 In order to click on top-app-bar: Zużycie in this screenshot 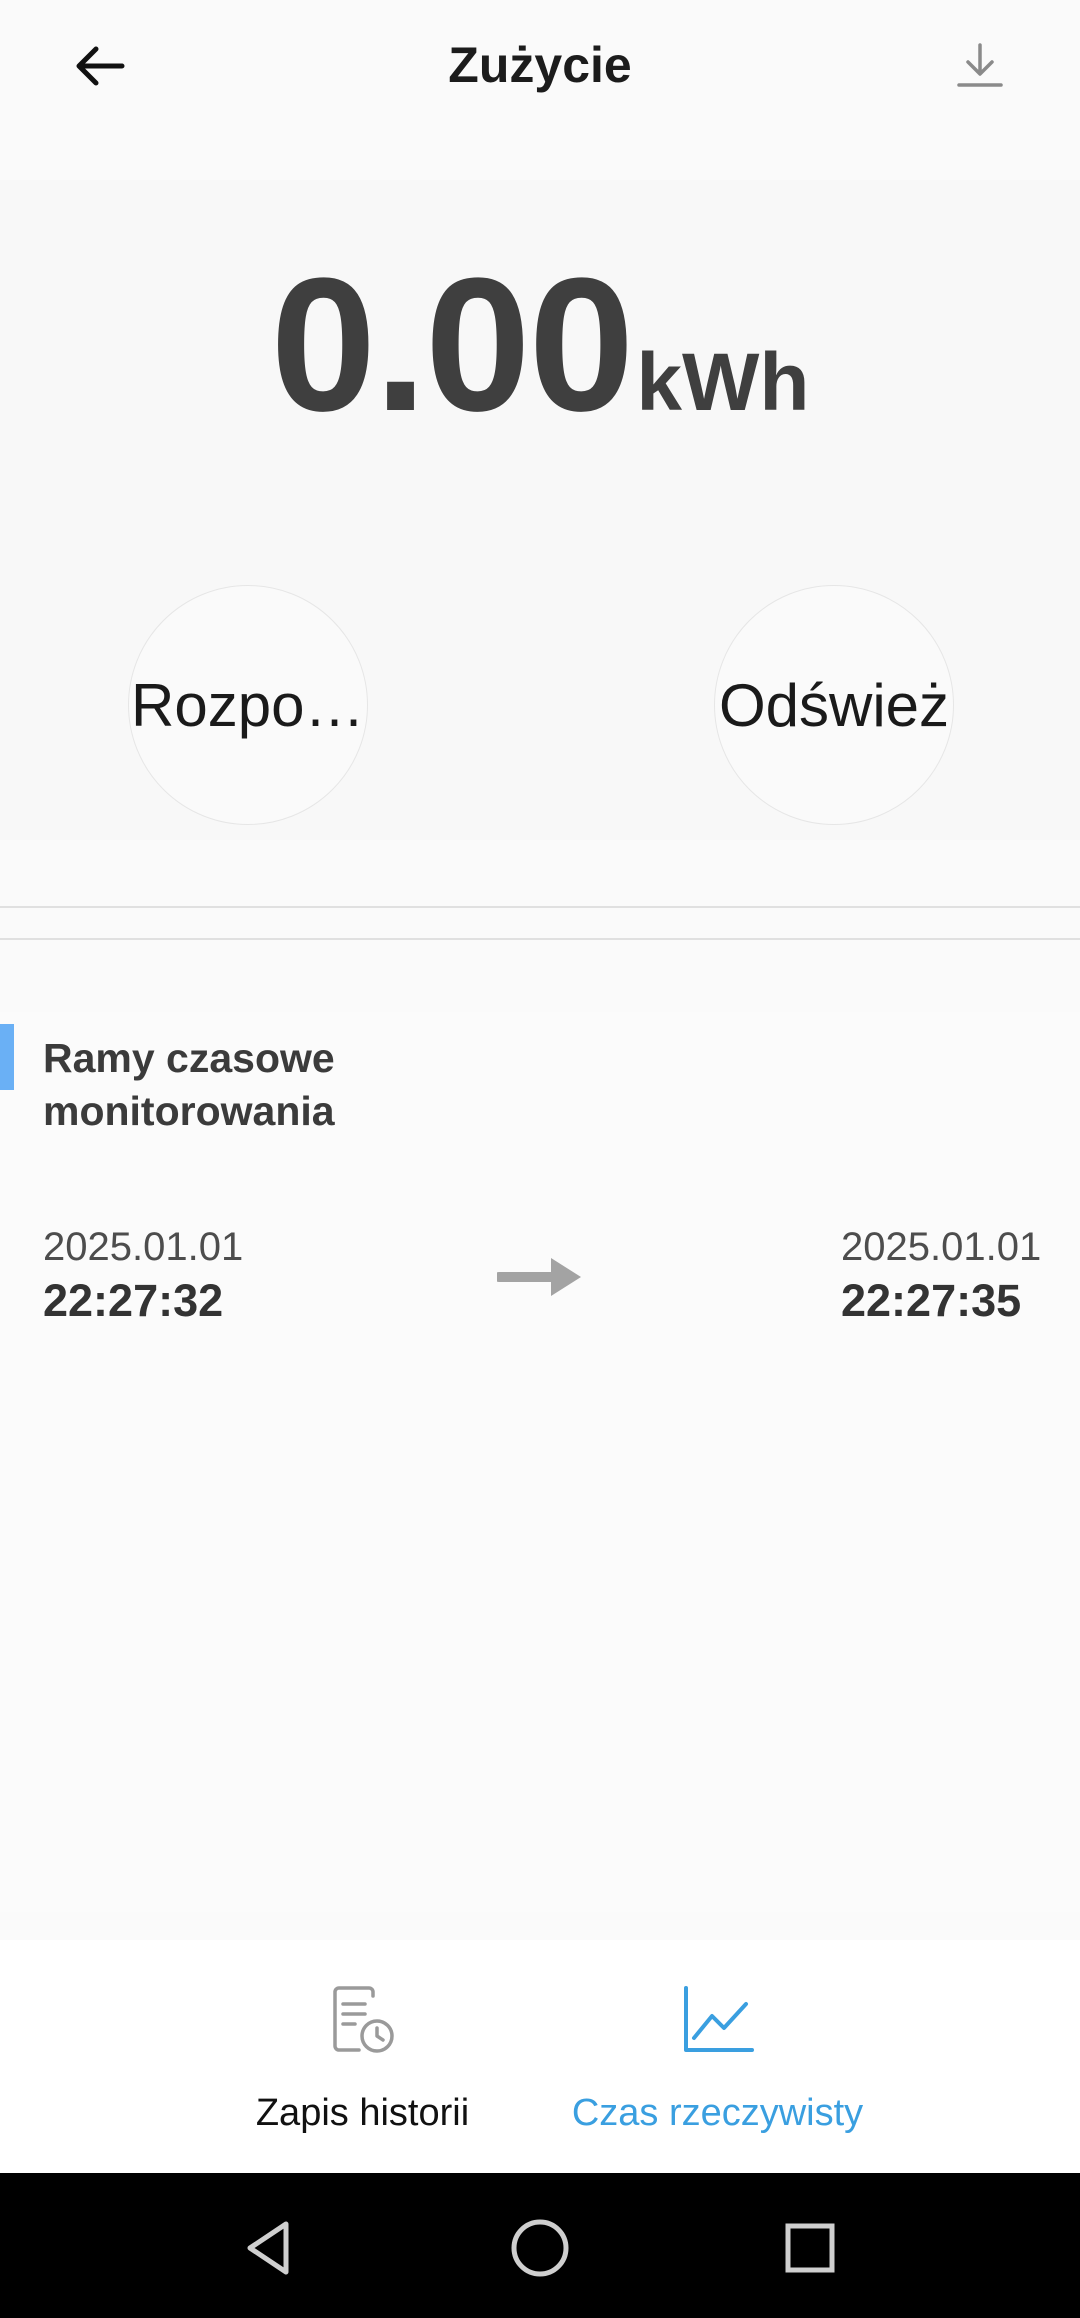, I will do `click(540, 67)`.